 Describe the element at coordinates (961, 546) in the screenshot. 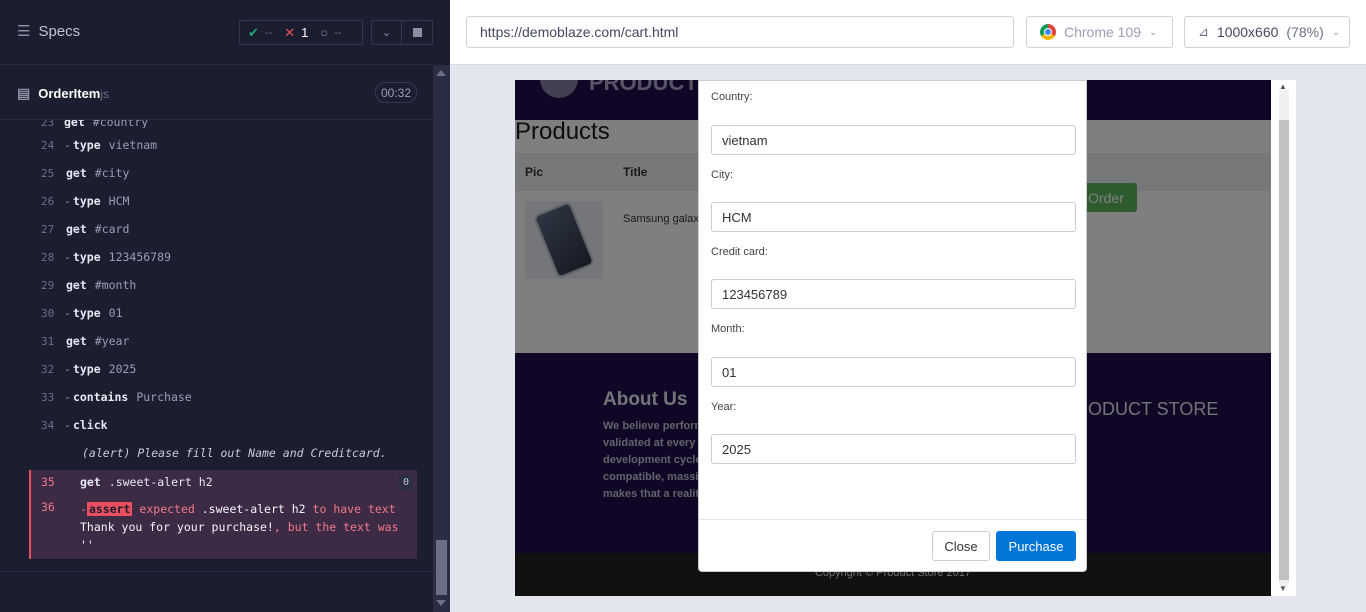

I see `close-button: Close` at that location.